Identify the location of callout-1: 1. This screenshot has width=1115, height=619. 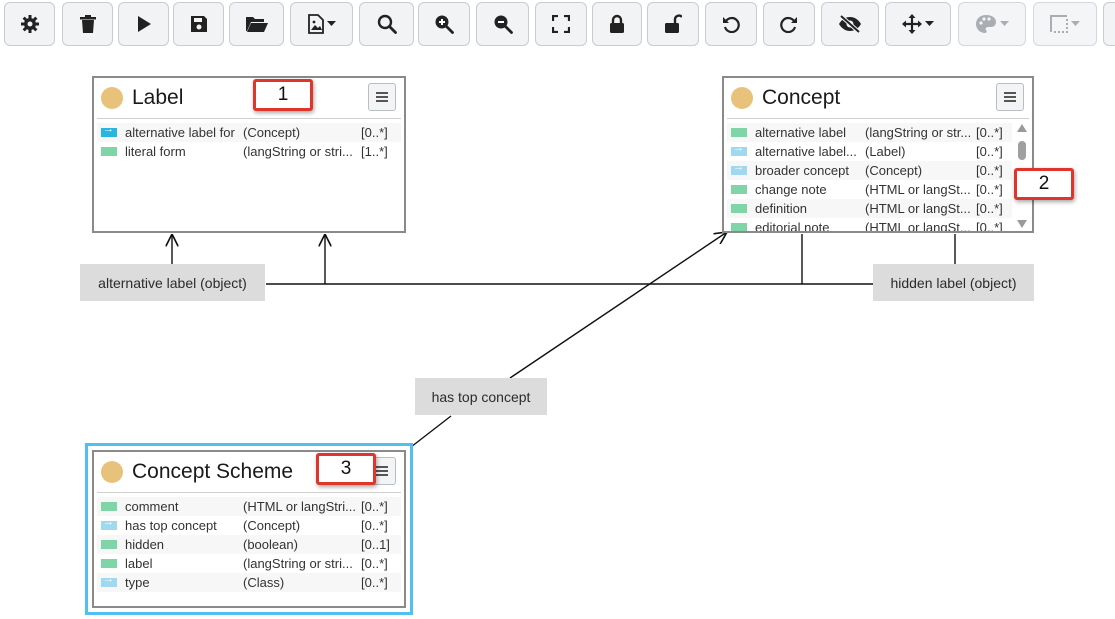
(283, 95).